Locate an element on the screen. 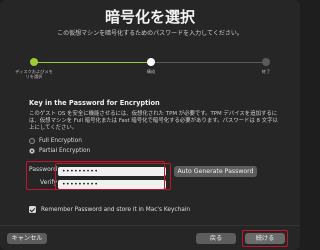 This screenshot has height=250, width=320. full-encryption-radio is located at coordinates (32, 141).